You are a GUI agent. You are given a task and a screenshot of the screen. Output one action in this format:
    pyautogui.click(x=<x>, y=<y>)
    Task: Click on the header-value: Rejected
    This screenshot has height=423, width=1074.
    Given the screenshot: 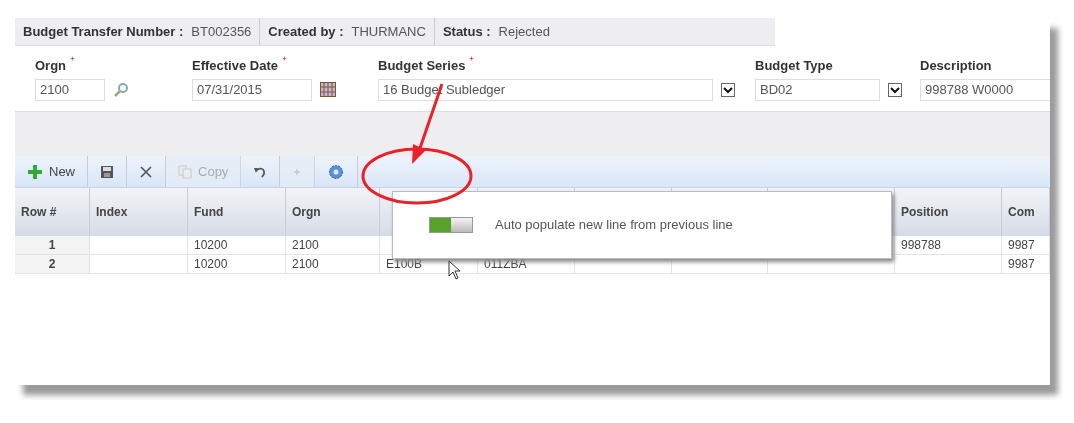 What is the action you would take?
    pyautogui.click(x=524, y=31)
    